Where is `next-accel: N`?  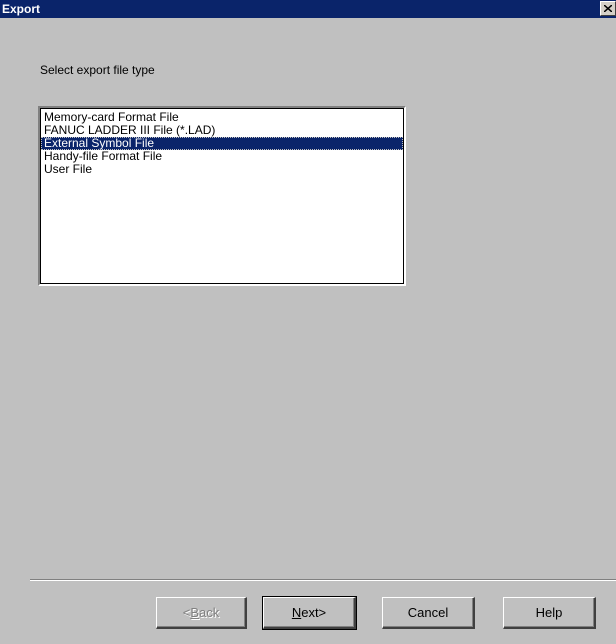
next-accel: N is located at coordinates (296, 612).